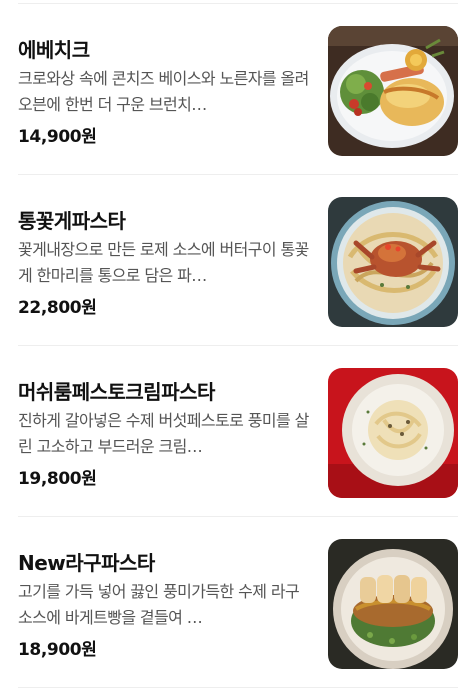 The width and height of the screenshot is (476, 690). Describe the element at coordinates (57, 308) in the screenshot. I see `menu-item-price: 22,800원` at that location.